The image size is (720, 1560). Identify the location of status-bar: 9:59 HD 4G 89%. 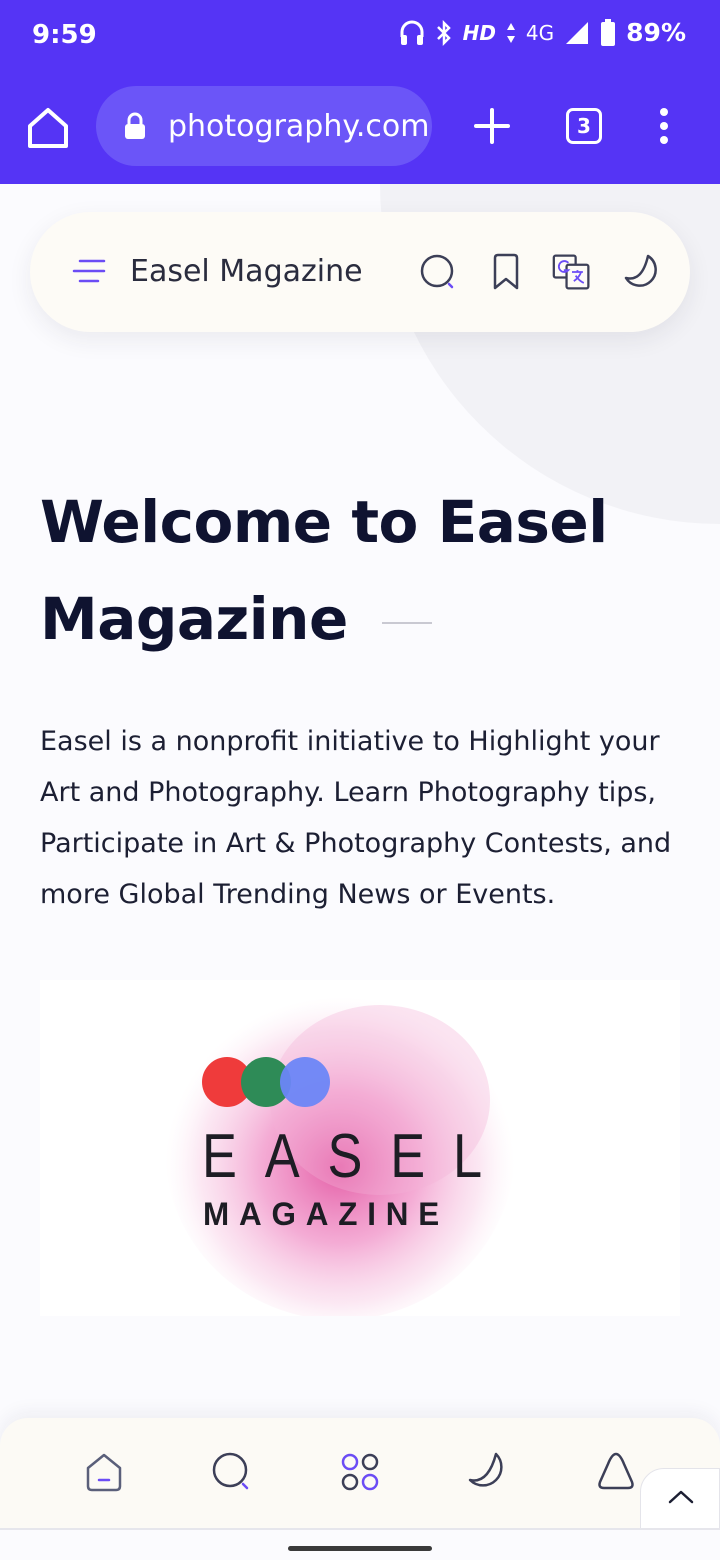
(360, 36).